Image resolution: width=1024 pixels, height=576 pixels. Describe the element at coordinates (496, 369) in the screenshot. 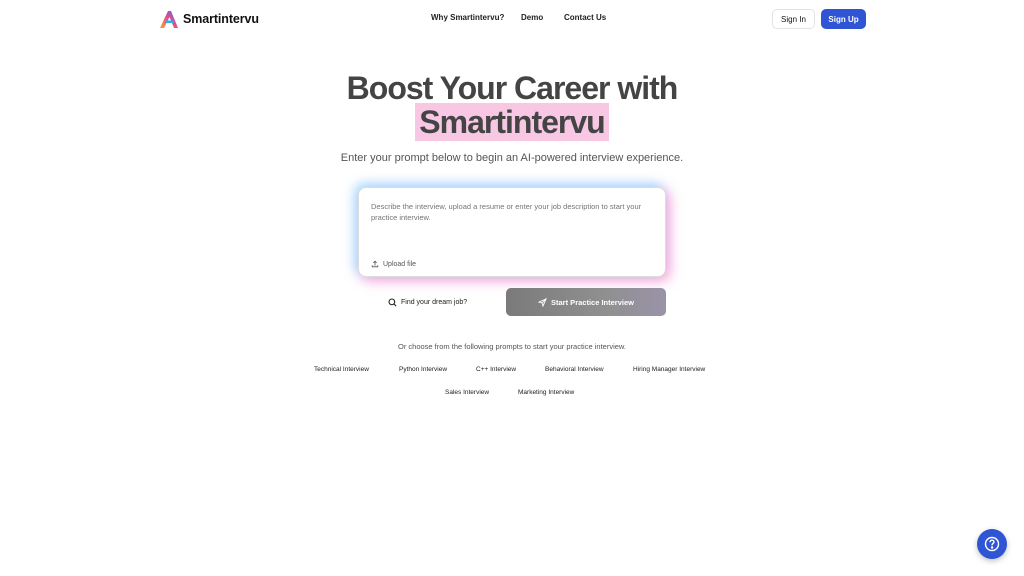

I see `suggestion-cpp-interview: C++ Interview` at that location.